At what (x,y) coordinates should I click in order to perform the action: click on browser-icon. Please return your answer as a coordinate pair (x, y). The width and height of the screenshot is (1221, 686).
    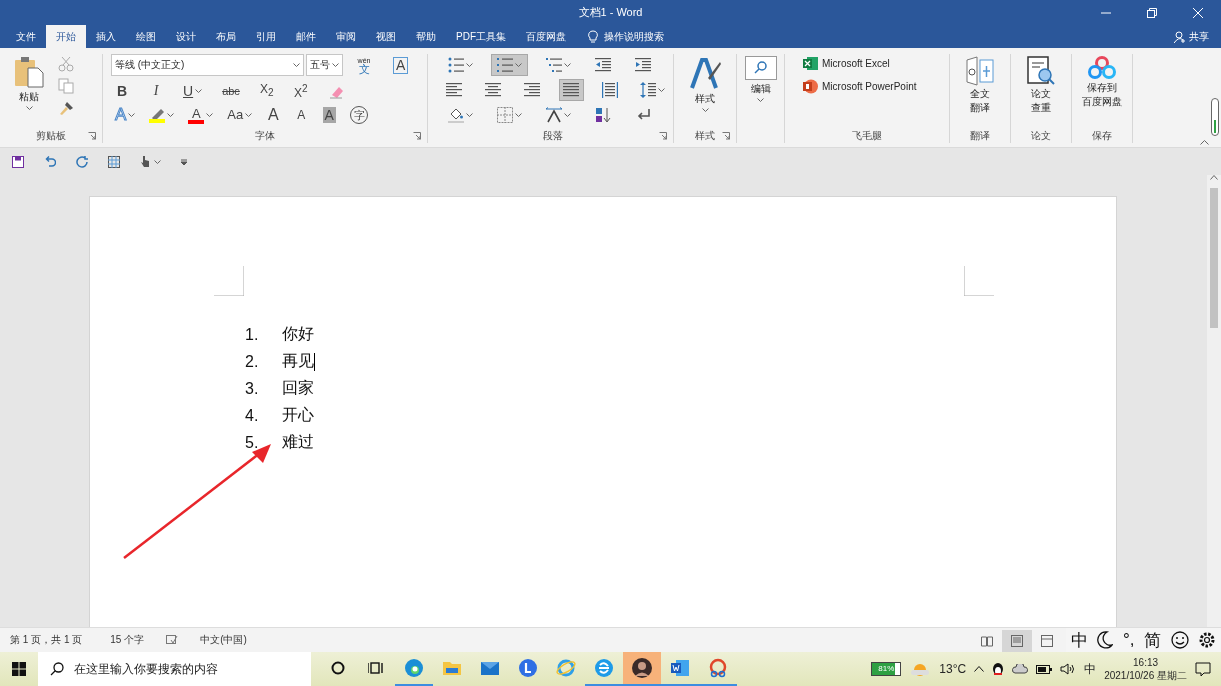
    Looking at the image, I should click on (566, 668).